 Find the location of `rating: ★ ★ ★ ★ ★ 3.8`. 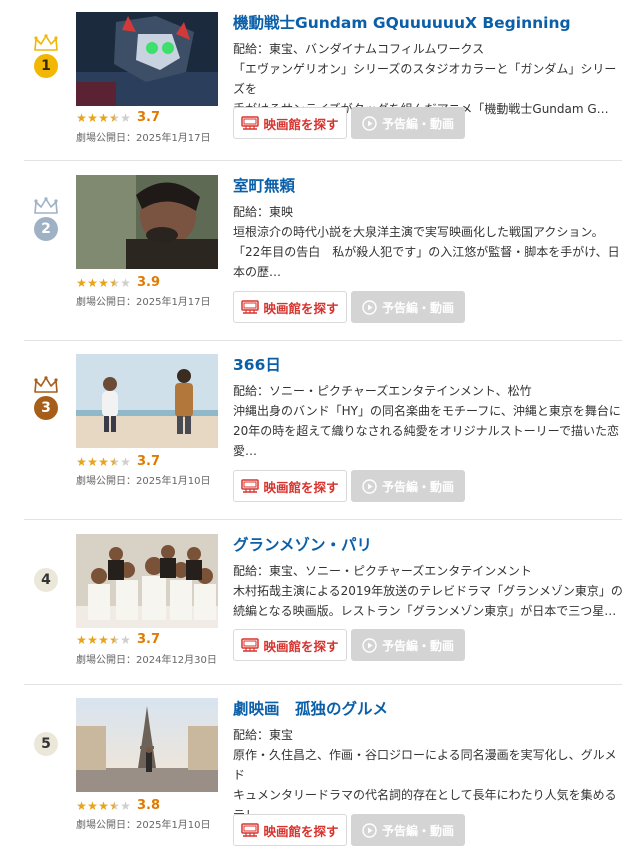

rating: ★ ★ ★ ★ ★ 3.8 is located at coordinates (118, 806).